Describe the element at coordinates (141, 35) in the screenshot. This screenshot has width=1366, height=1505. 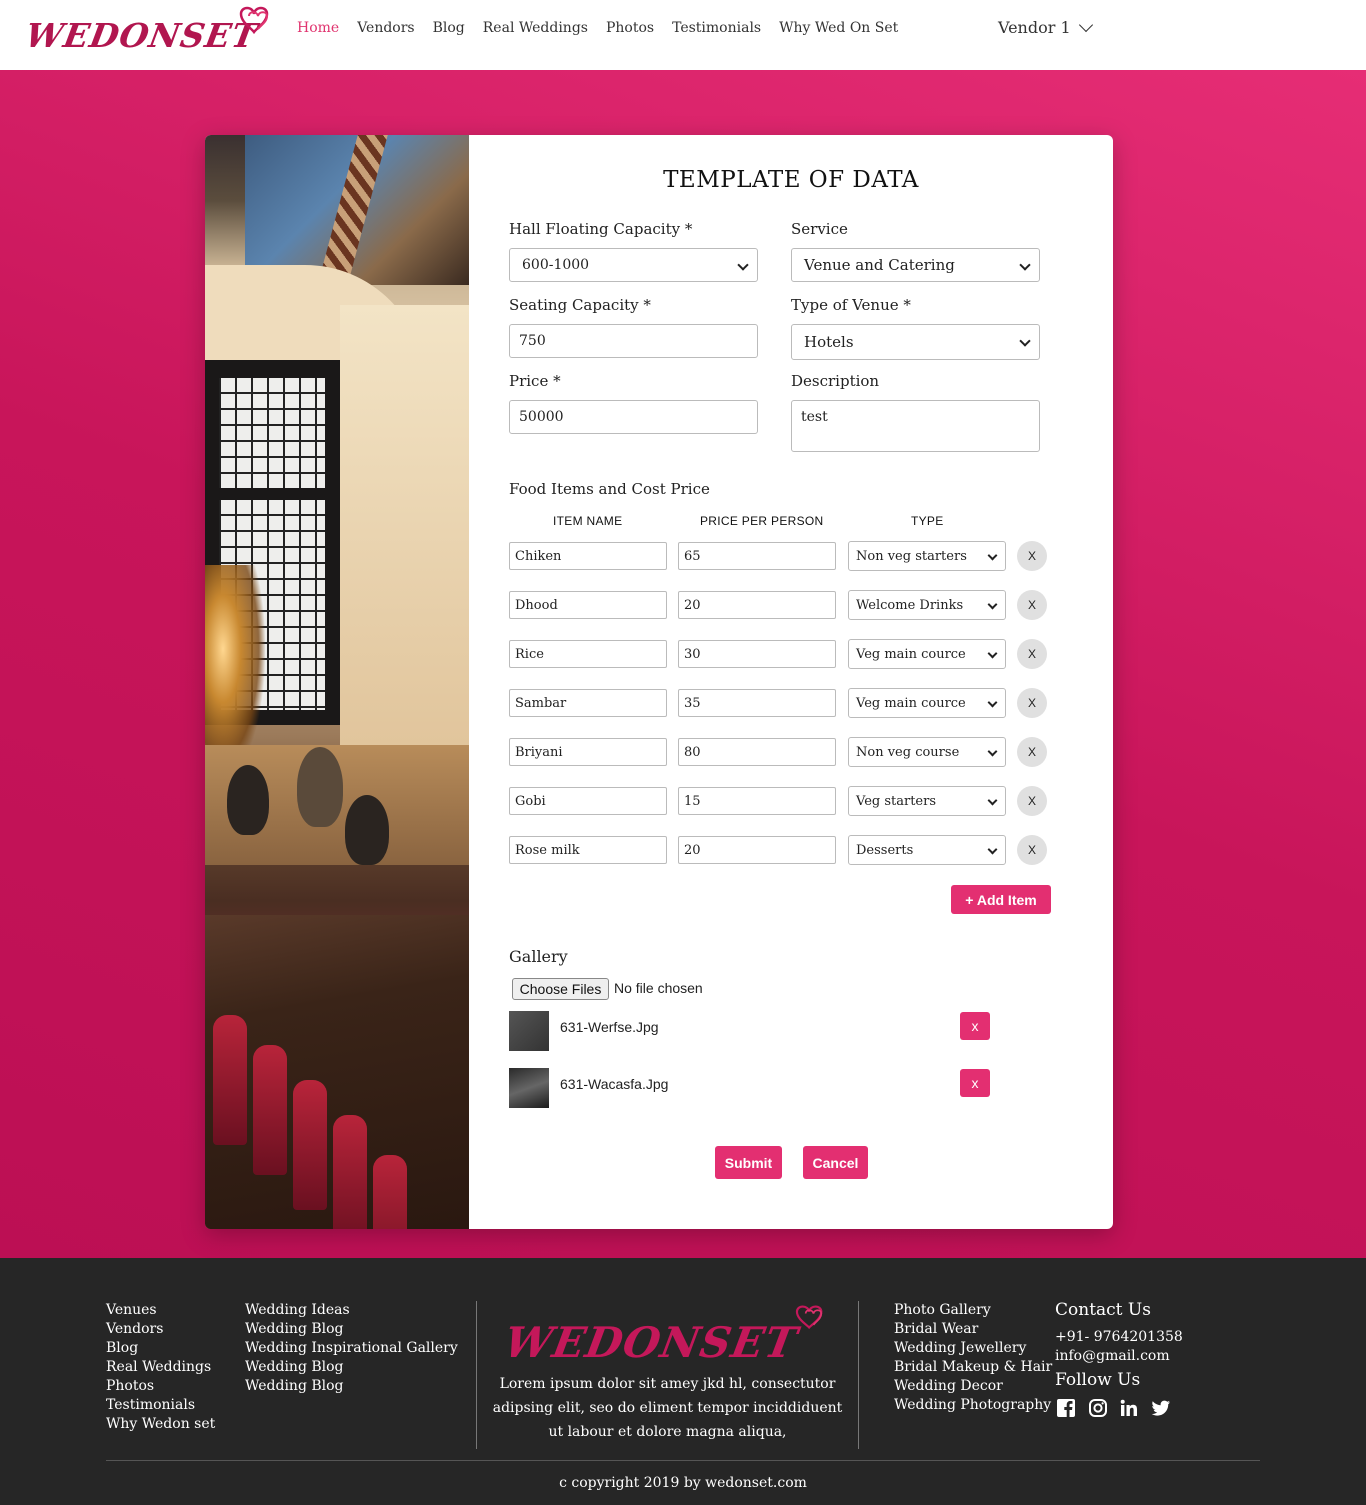
I see `logo-text: WEDONSET` at that location.